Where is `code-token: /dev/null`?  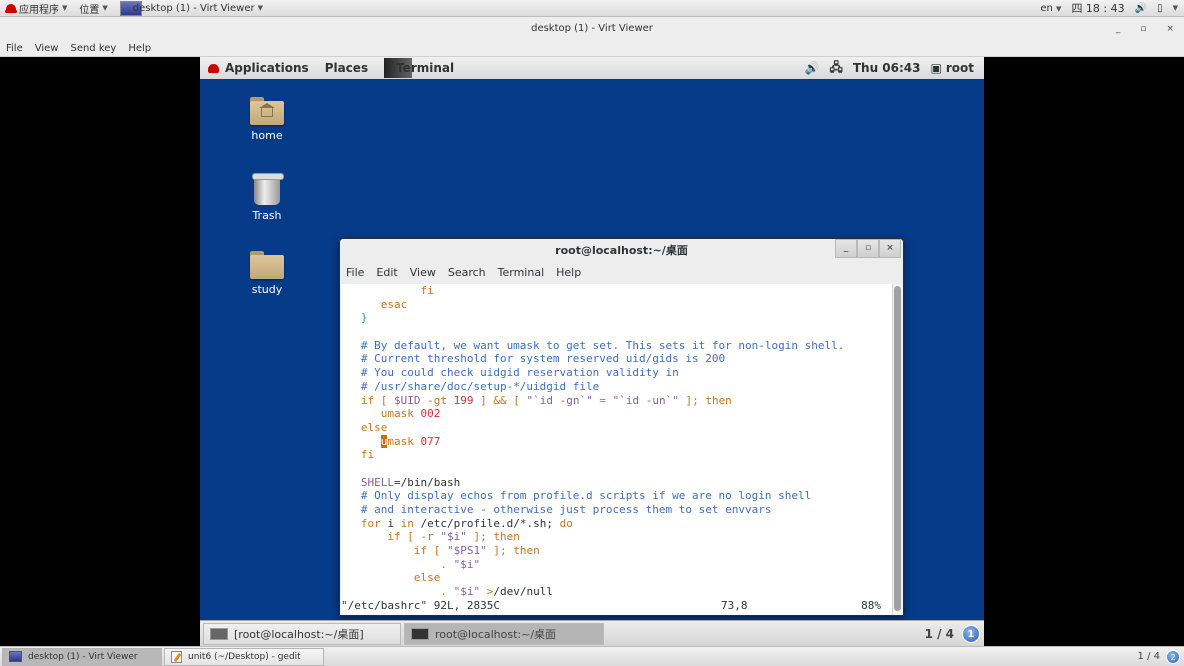 code-token: /dev/null is located at coordinates (523, 592).